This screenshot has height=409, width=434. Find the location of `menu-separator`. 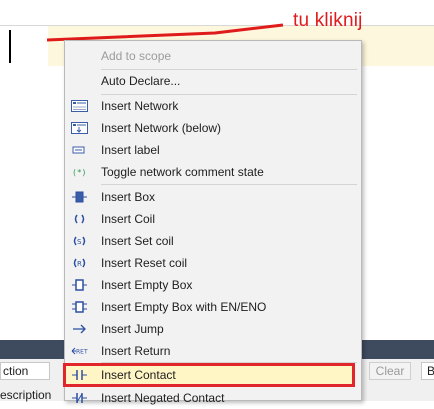

menu-separator is located at coordinates (229, 184).